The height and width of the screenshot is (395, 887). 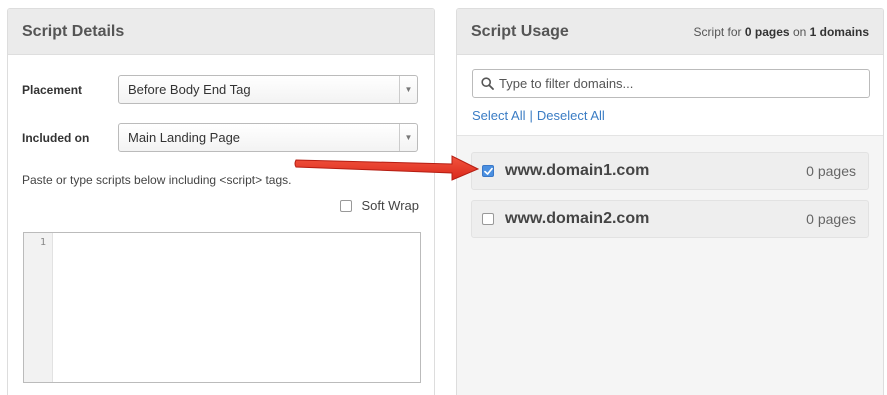 I want to click on summary-pages: 0 pages, so click(x=767, y=31).